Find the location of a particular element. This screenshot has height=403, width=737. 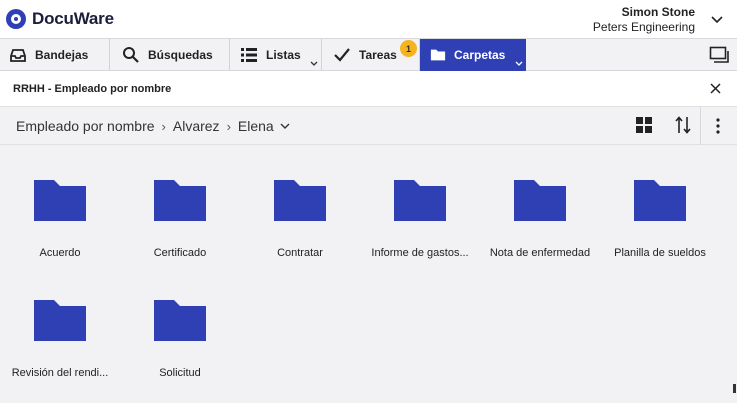

tab-listas: Listas is located at coordinates (276, 55).